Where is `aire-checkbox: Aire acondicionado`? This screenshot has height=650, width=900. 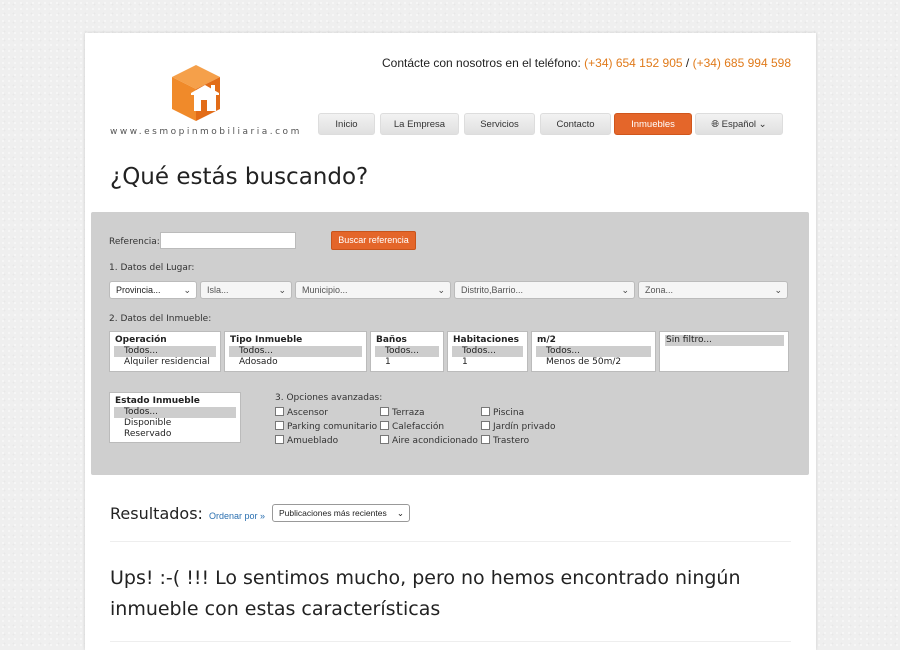
aire-checkbox: Aire acondicionado is located at coordinates (429, 440).